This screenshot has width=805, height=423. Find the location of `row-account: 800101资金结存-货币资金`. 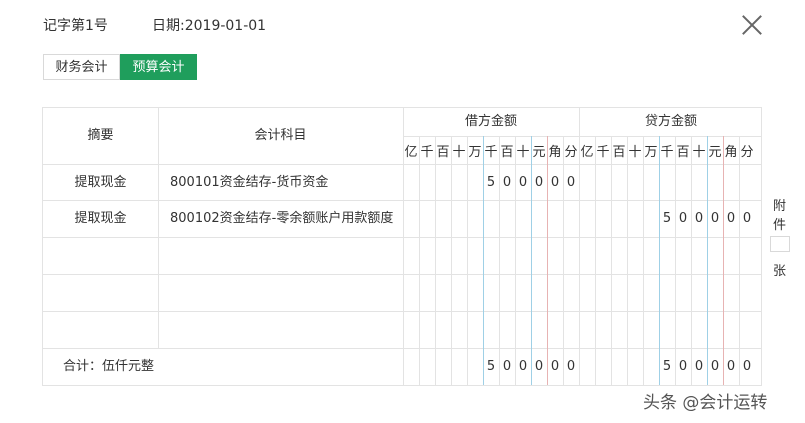

row-account: 800101资金结存-货币资金 is located at coordinates (286, 182).